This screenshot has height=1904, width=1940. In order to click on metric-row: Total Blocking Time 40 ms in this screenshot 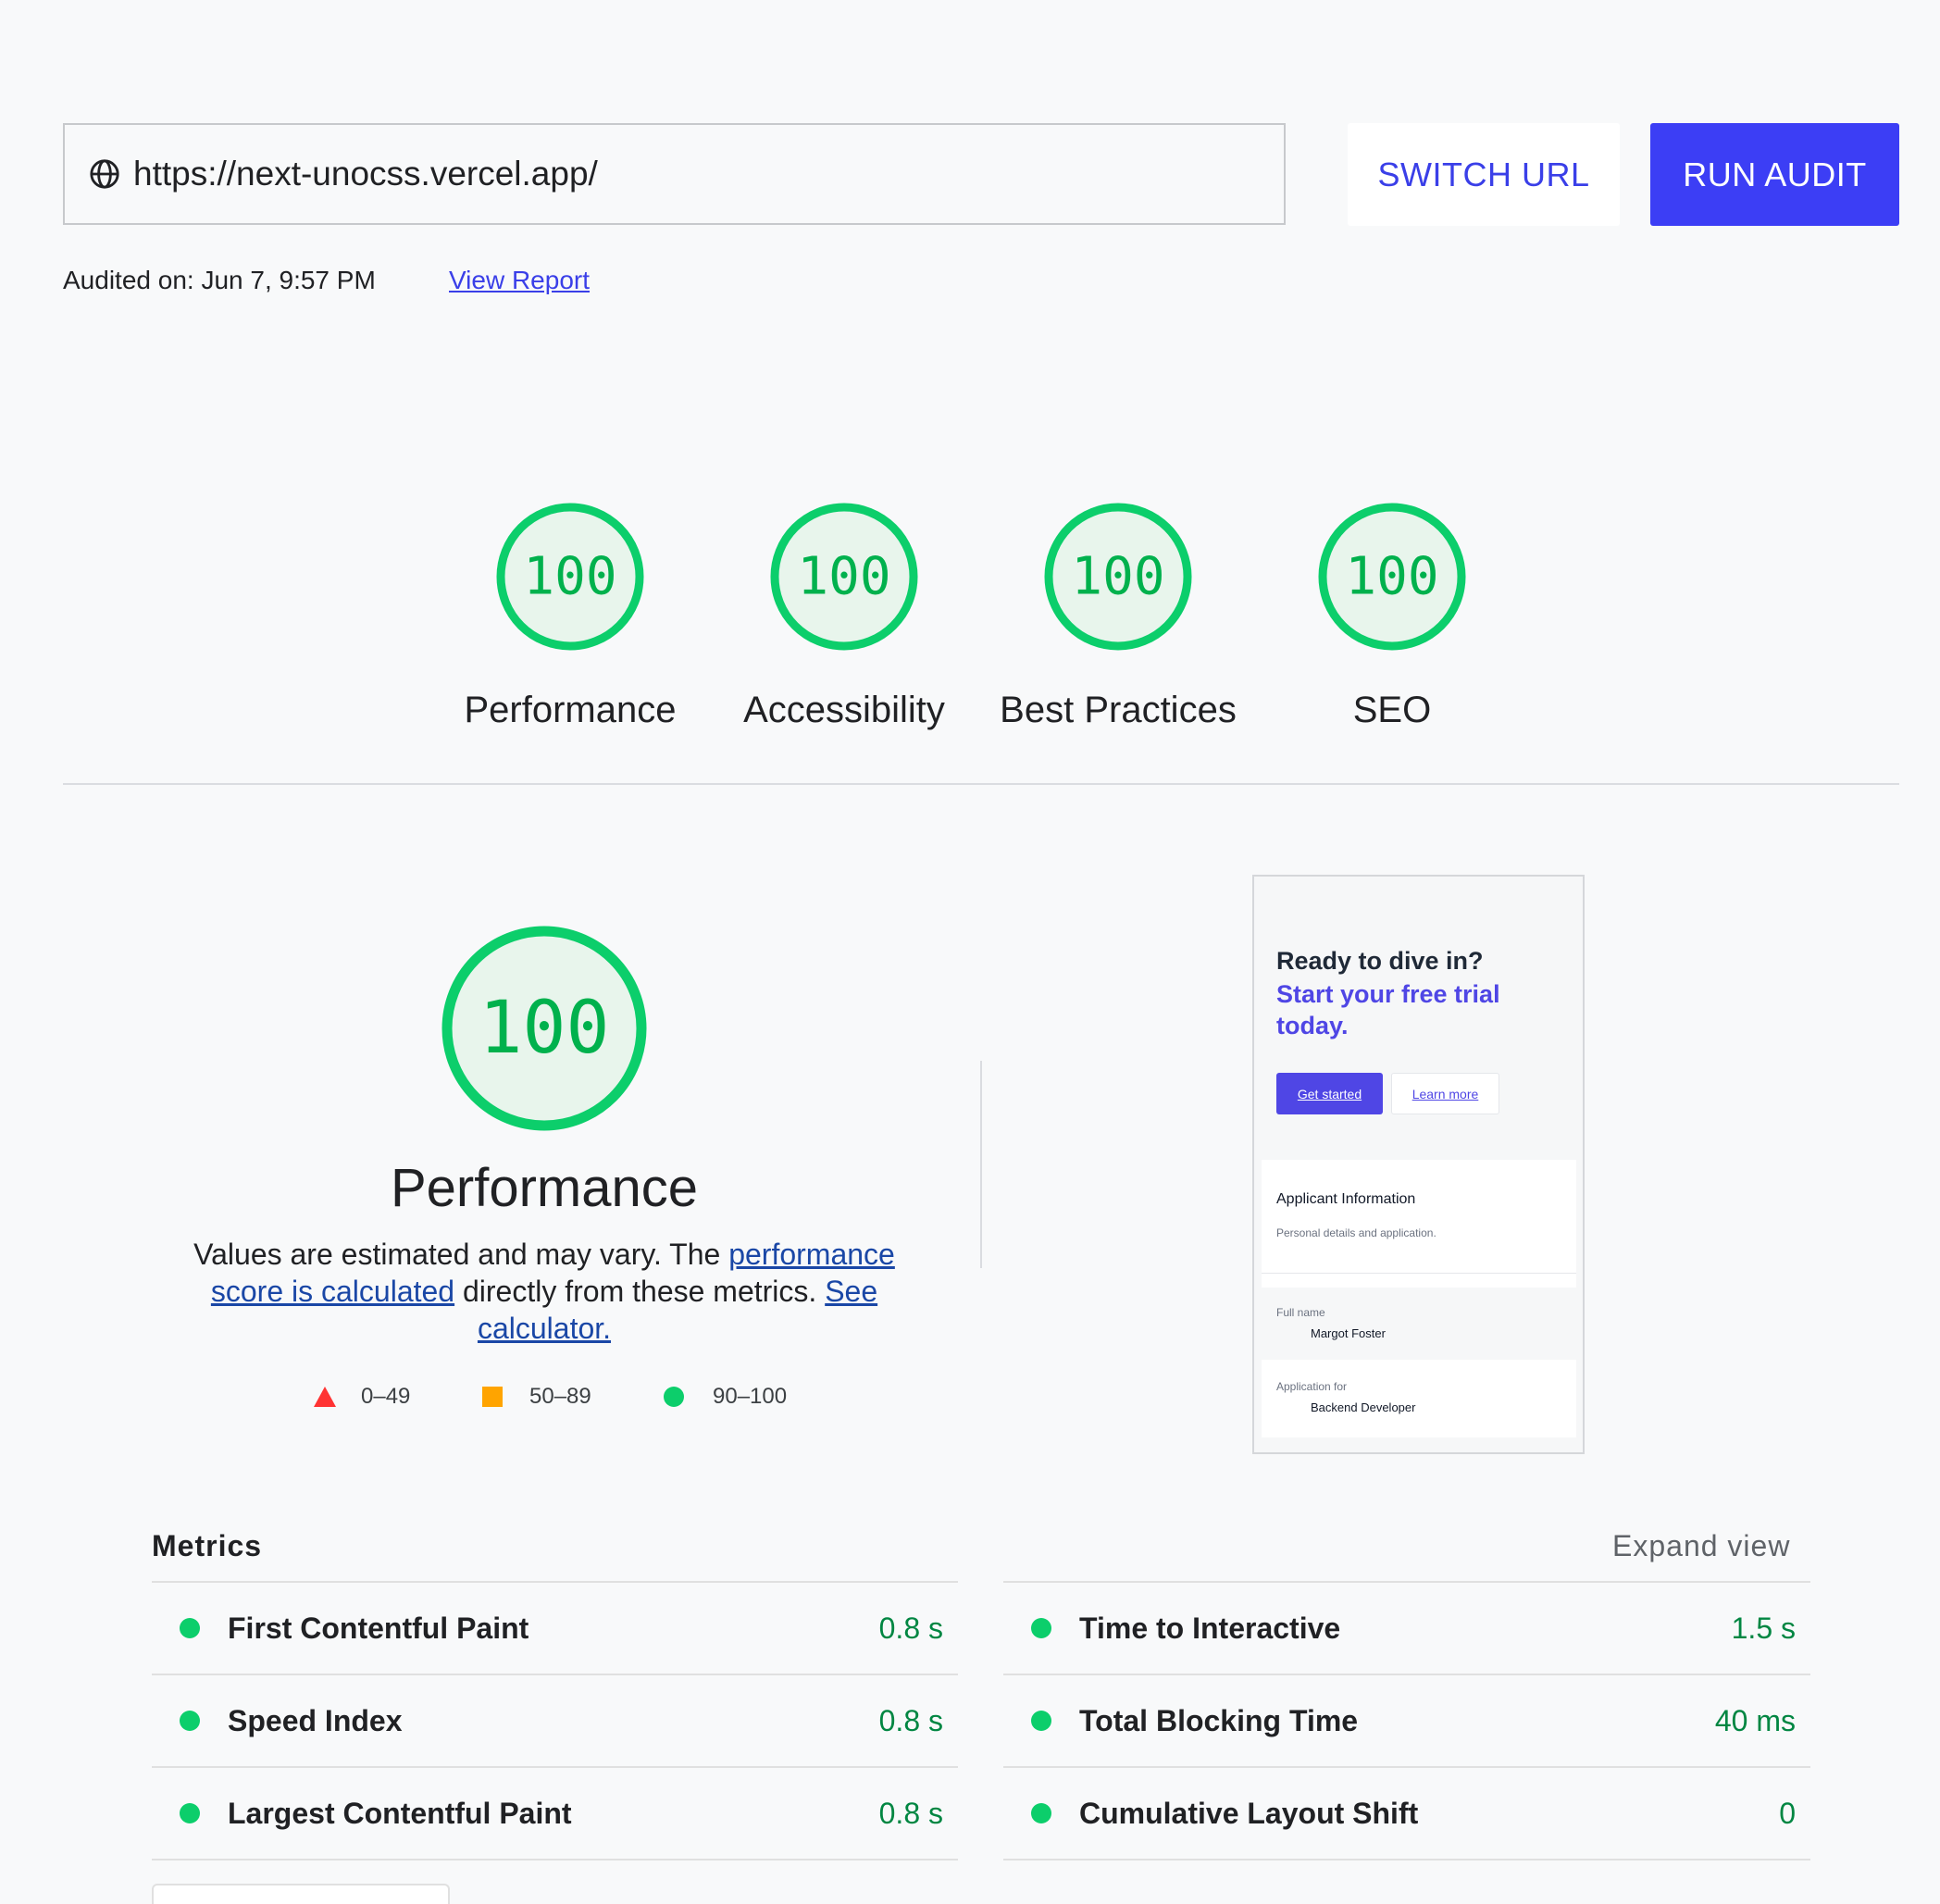, I will do `click(1406, 1720)`.